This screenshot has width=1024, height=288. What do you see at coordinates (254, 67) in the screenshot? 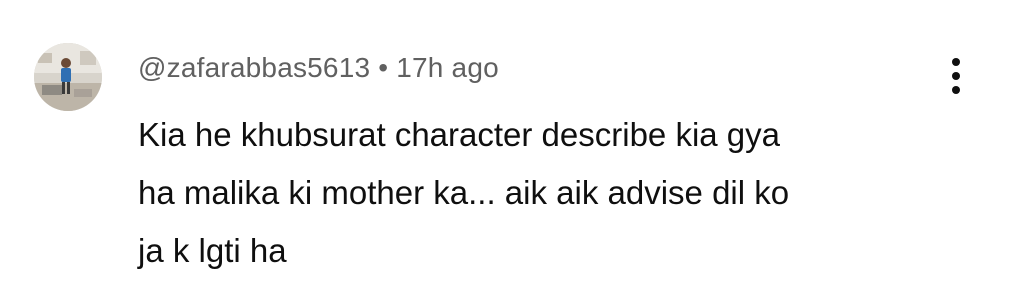
I see `author-name: @zafarabbas5613` at bounding box center [254, 67].